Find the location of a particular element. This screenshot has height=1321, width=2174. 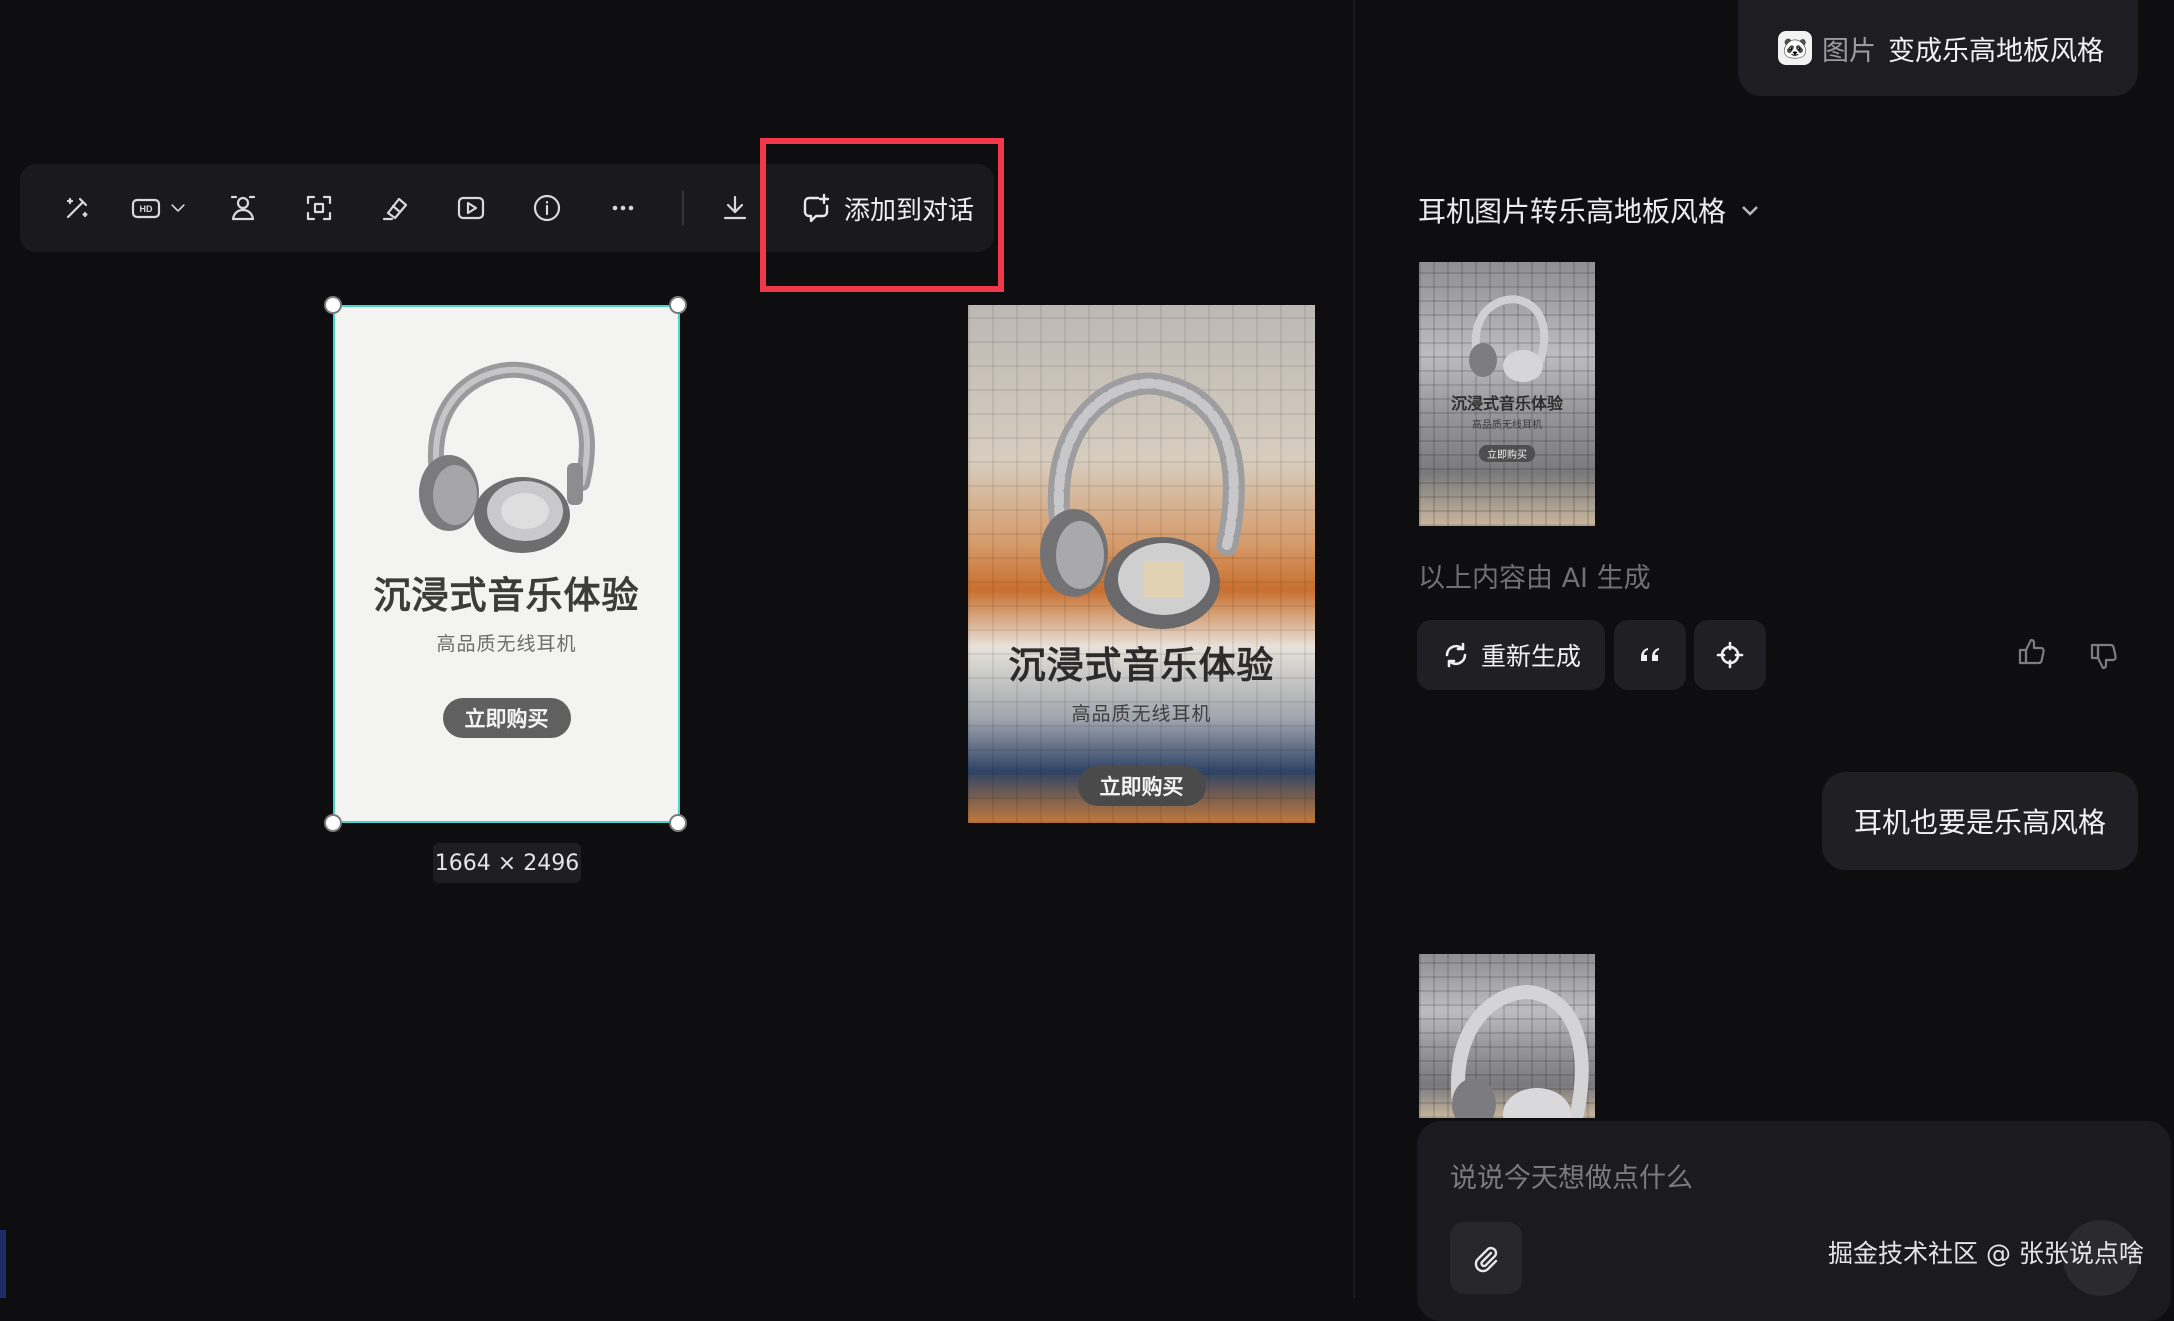

selection-frame is located at coordinates (506, 564).